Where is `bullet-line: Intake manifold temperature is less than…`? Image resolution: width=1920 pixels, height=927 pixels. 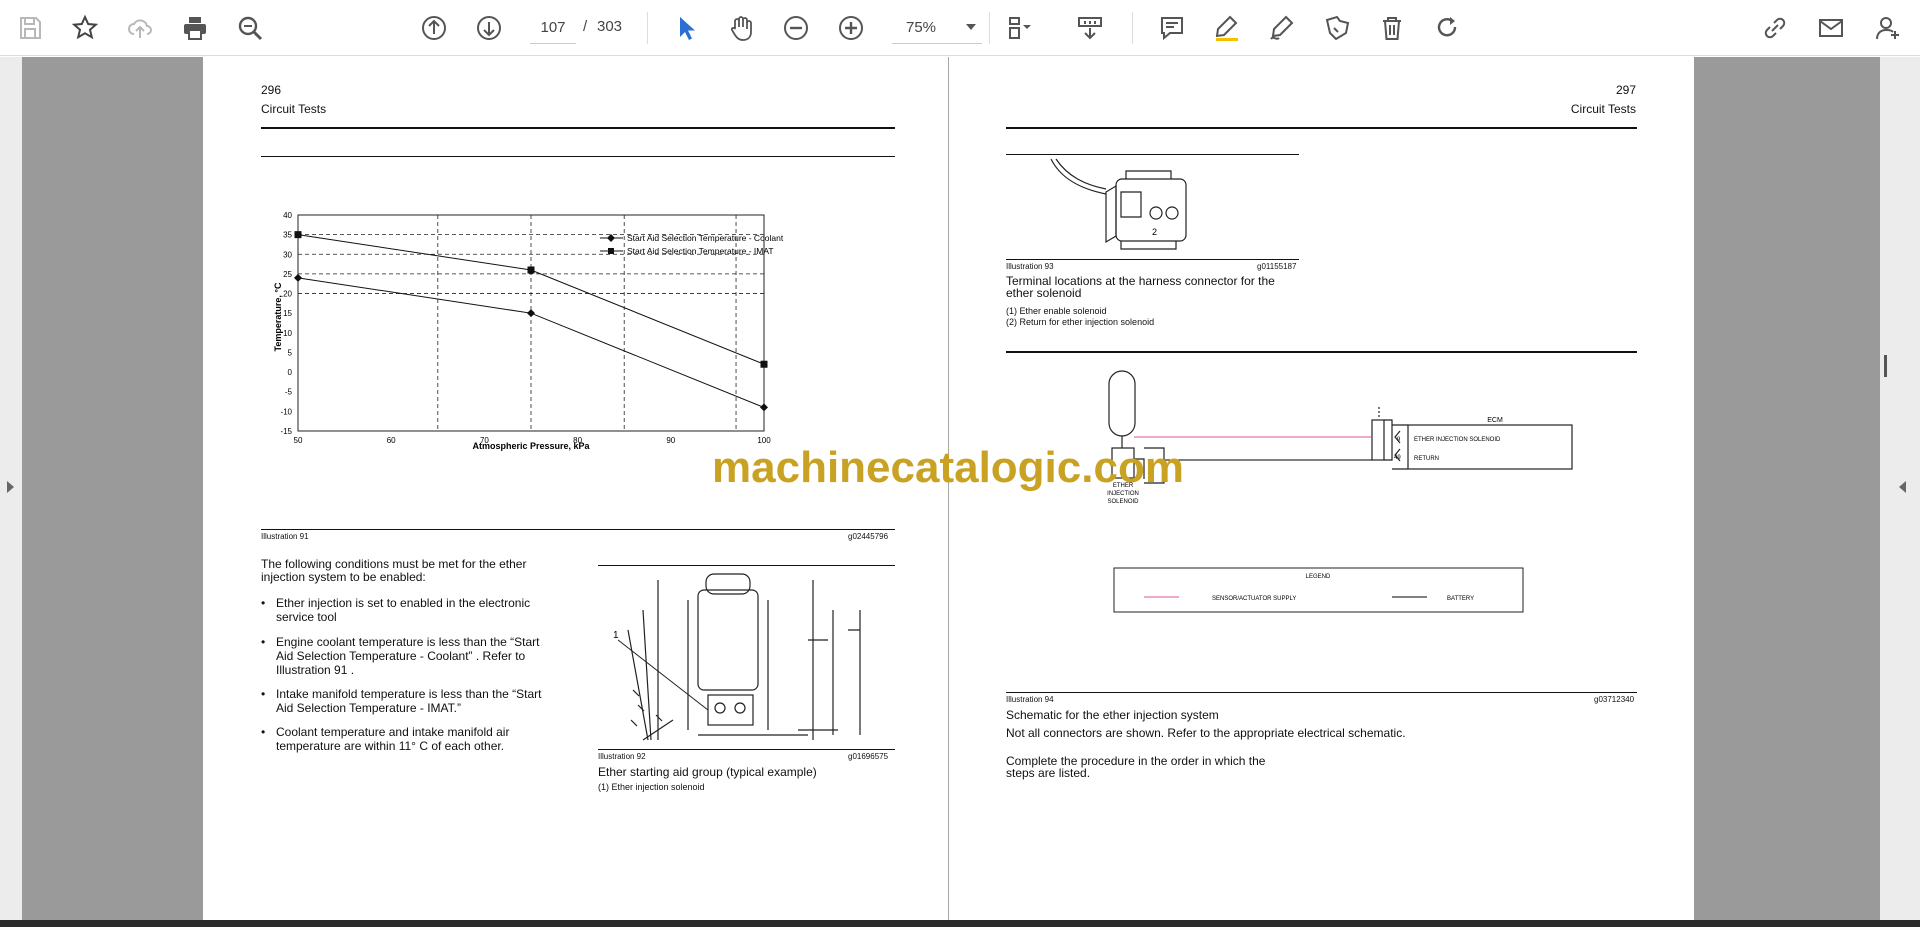
bullet-line: Intake manifold temperature is less than… is located at coordinates (409, 694).